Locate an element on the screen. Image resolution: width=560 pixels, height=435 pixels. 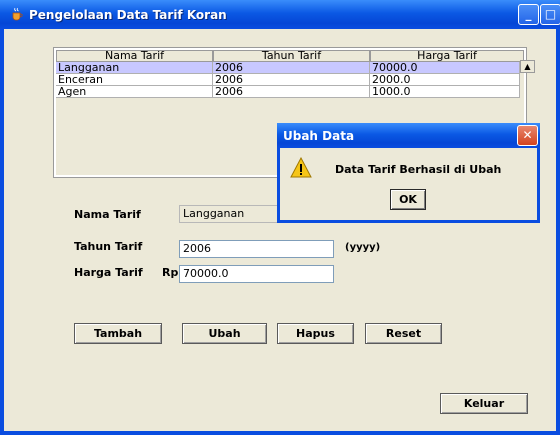
table-row: Langganan 2006 70000.0 is located at coordinates (290, 68).